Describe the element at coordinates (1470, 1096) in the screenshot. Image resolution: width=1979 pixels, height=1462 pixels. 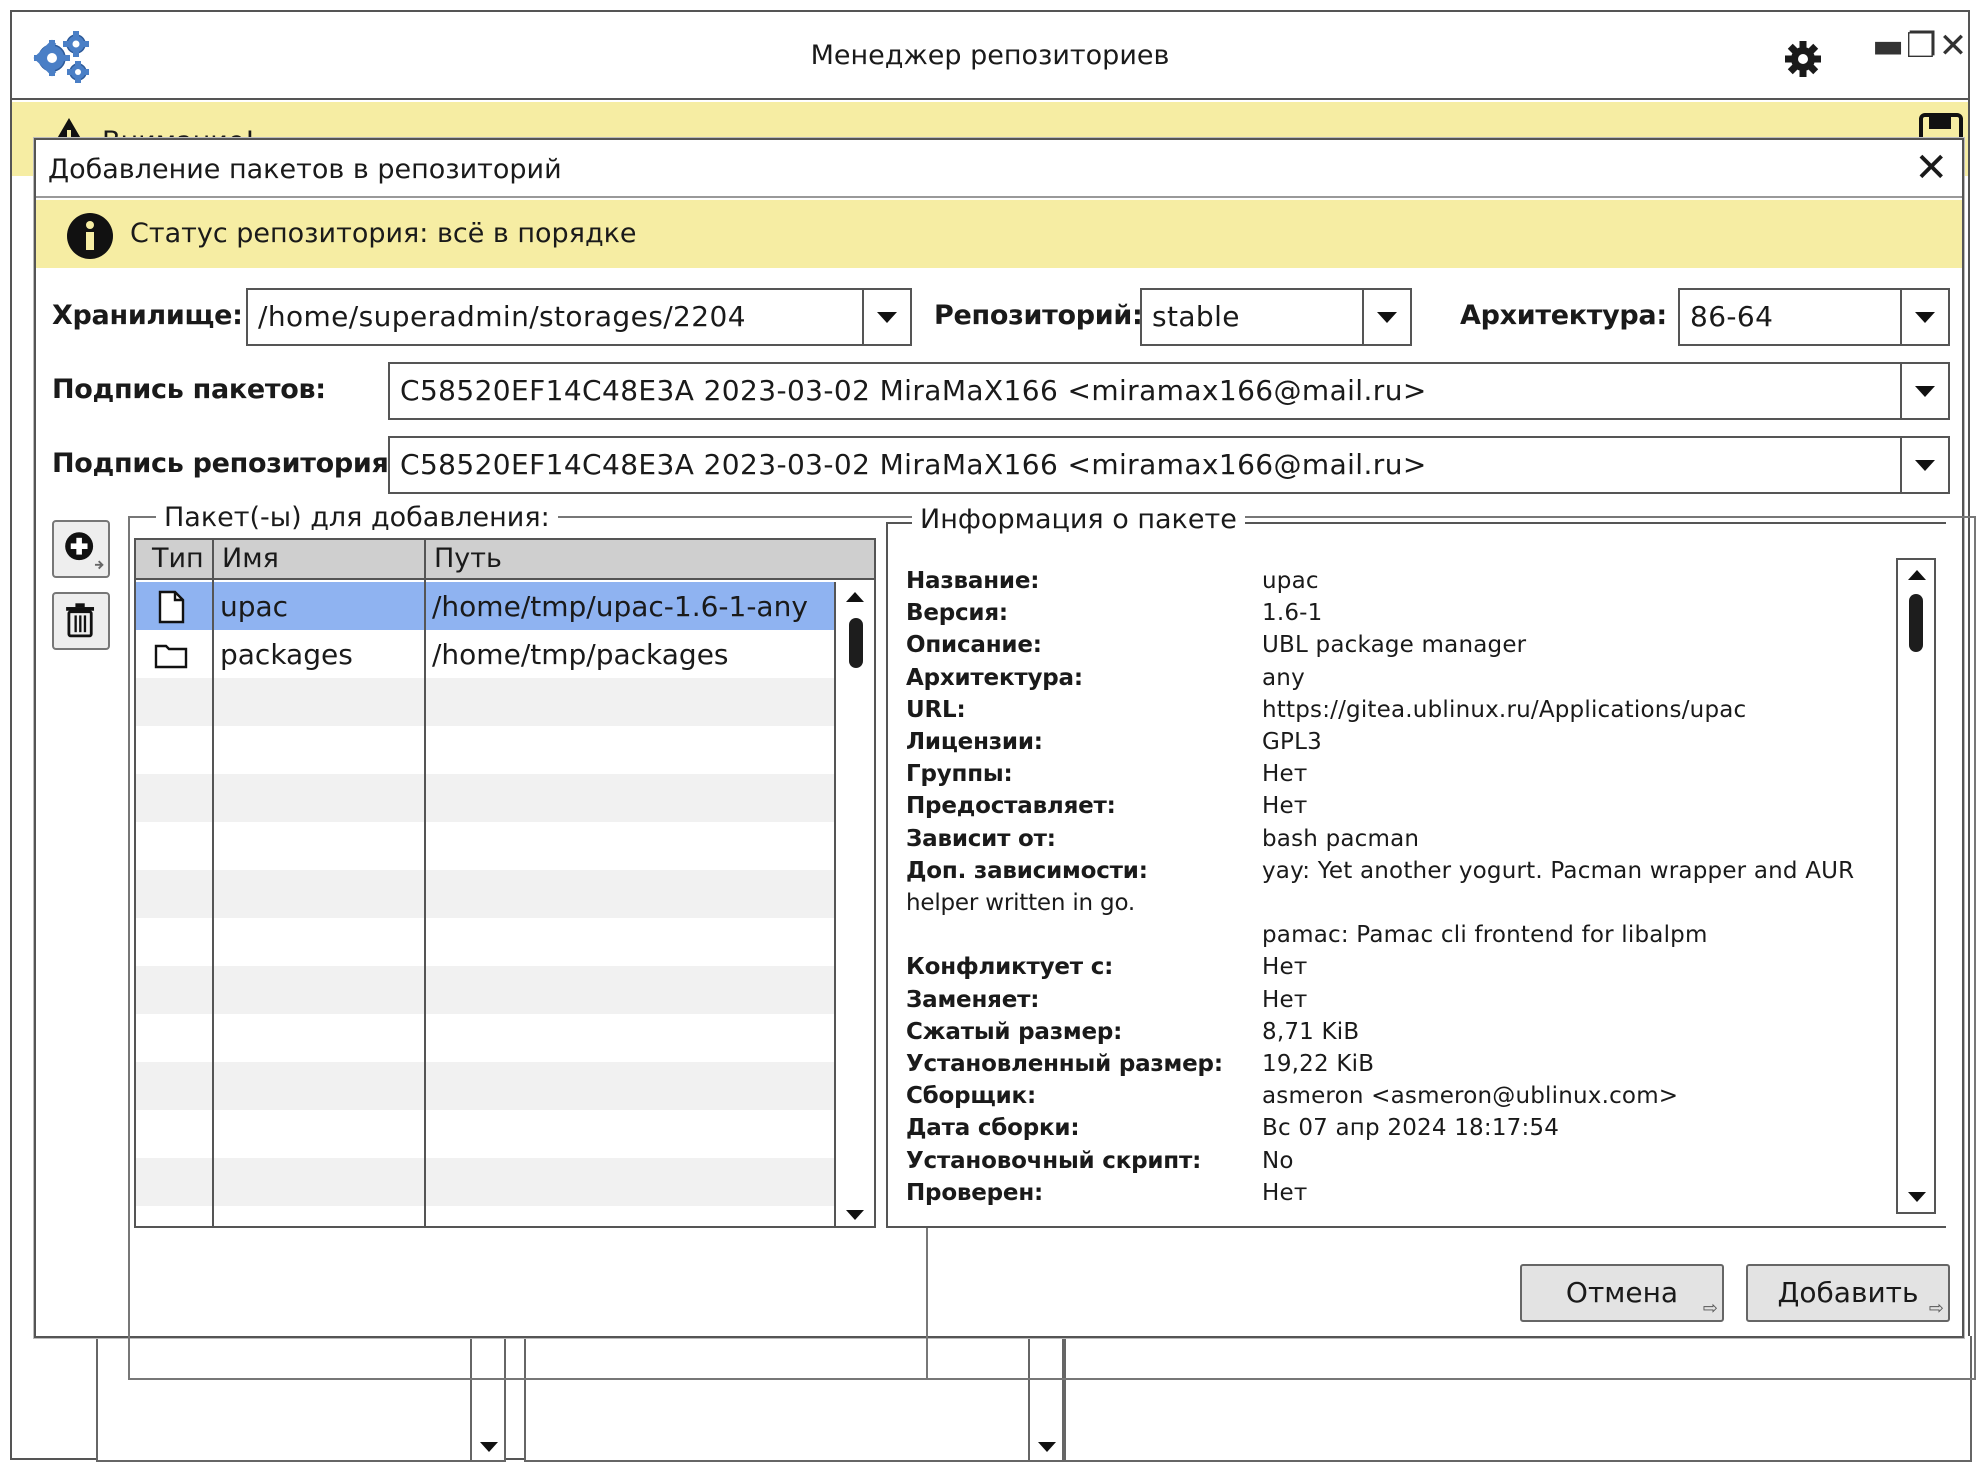
I see `info-value: asmeron <asmeron@ublinux.com>` at that location.